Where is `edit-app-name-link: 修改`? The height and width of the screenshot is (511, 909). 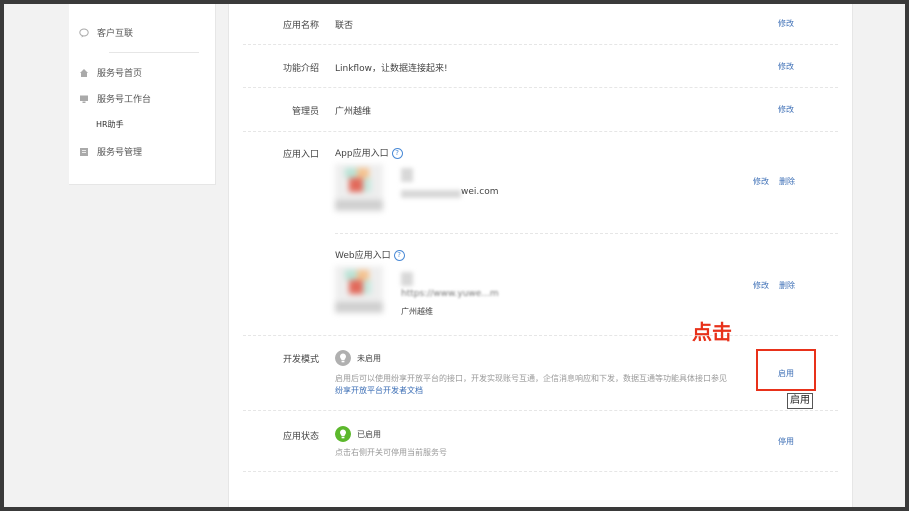
edit-app-name-link: 修改 is located at coordinates (786, 23).